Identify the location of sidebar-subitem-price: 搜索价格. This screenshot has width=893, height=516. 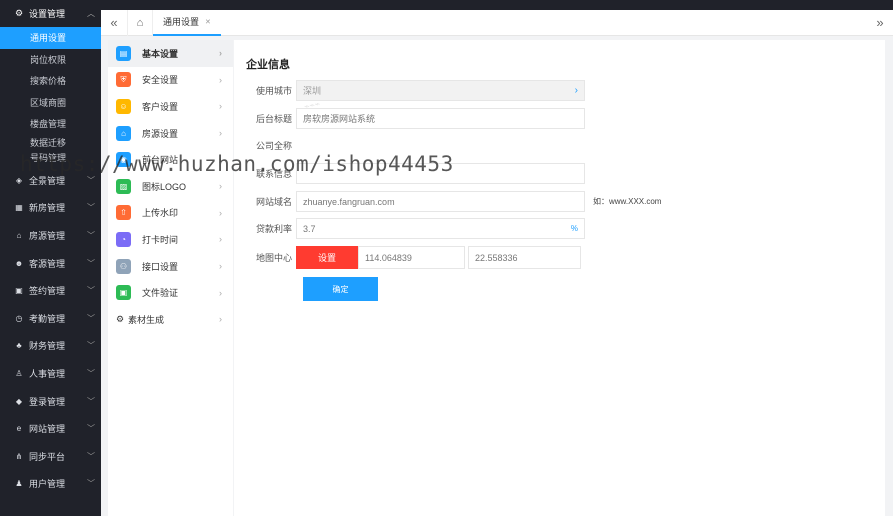
(50, 81).